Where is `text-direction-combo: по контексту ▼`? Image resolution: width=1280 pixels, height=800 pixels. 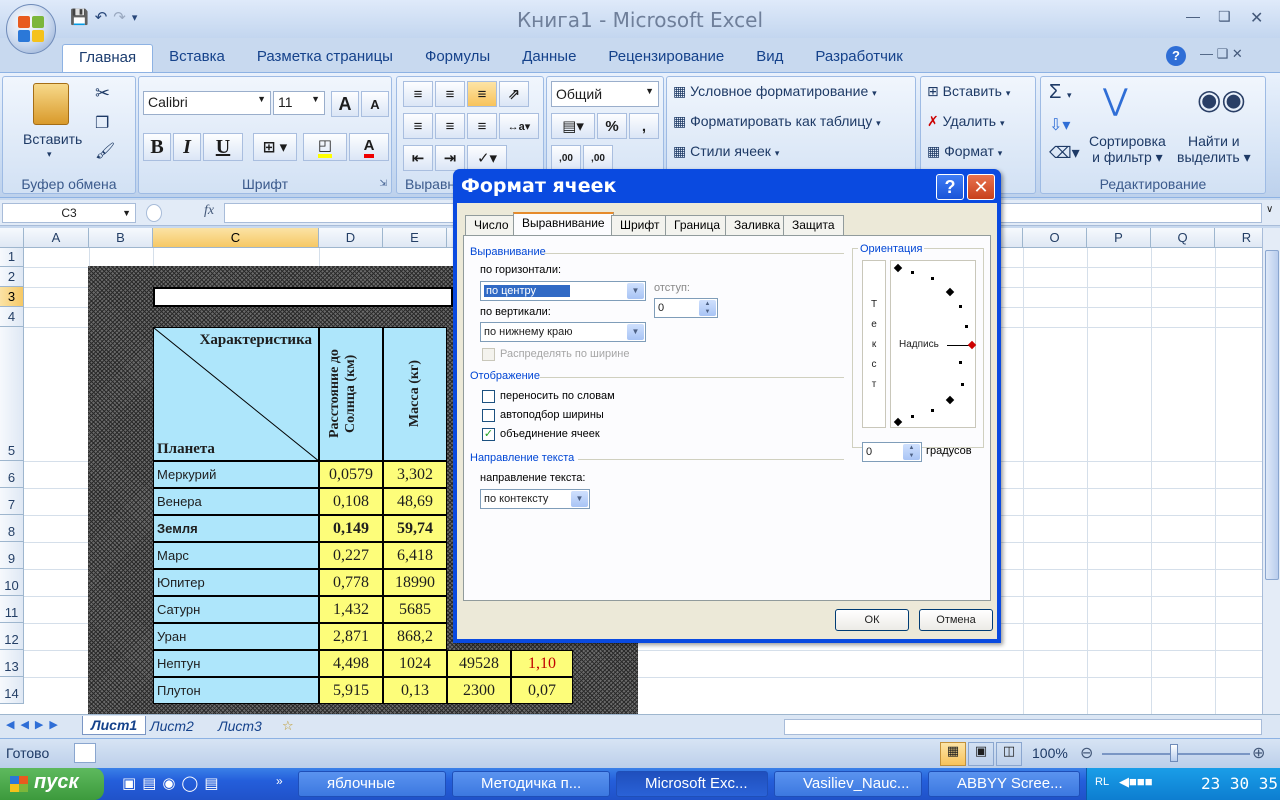
text-direction-combo: по контексту ▼ is located at coordinates (535, 499).